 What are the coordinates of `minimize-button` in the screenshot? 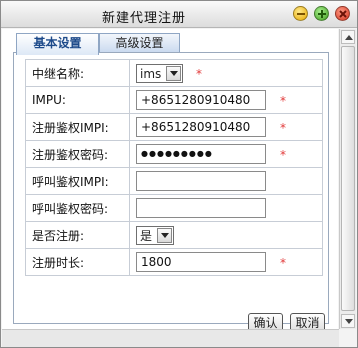 It's located at (300, 13).